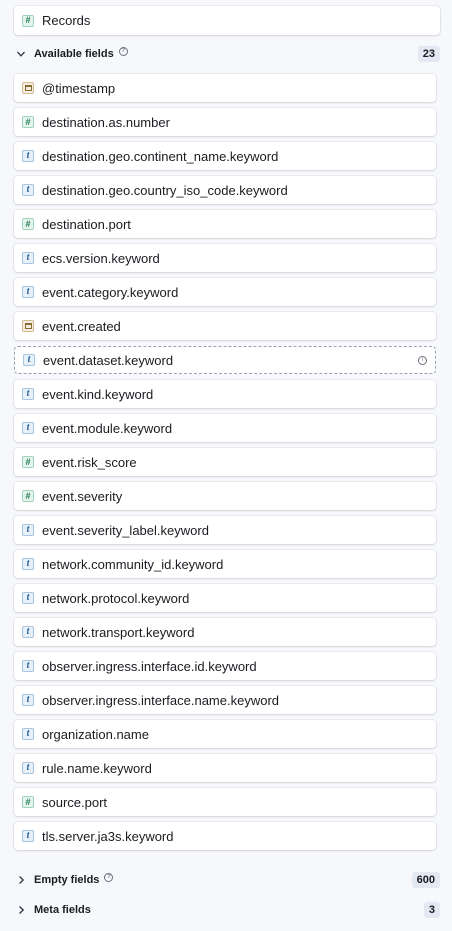  Describe the element at coordinates (225, 360) in the screenshot. I see `field-item: t event.dataset.keyword i` at that location.